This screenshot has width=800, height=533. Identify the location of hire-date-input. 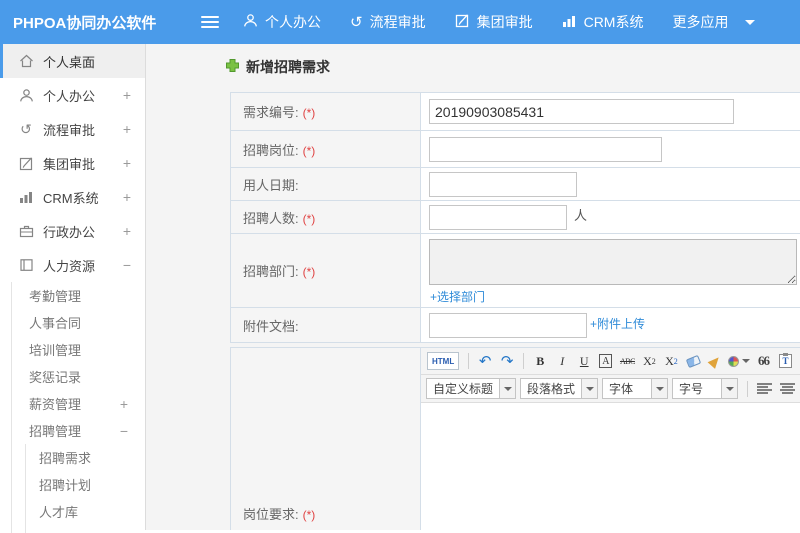
(503, 184).